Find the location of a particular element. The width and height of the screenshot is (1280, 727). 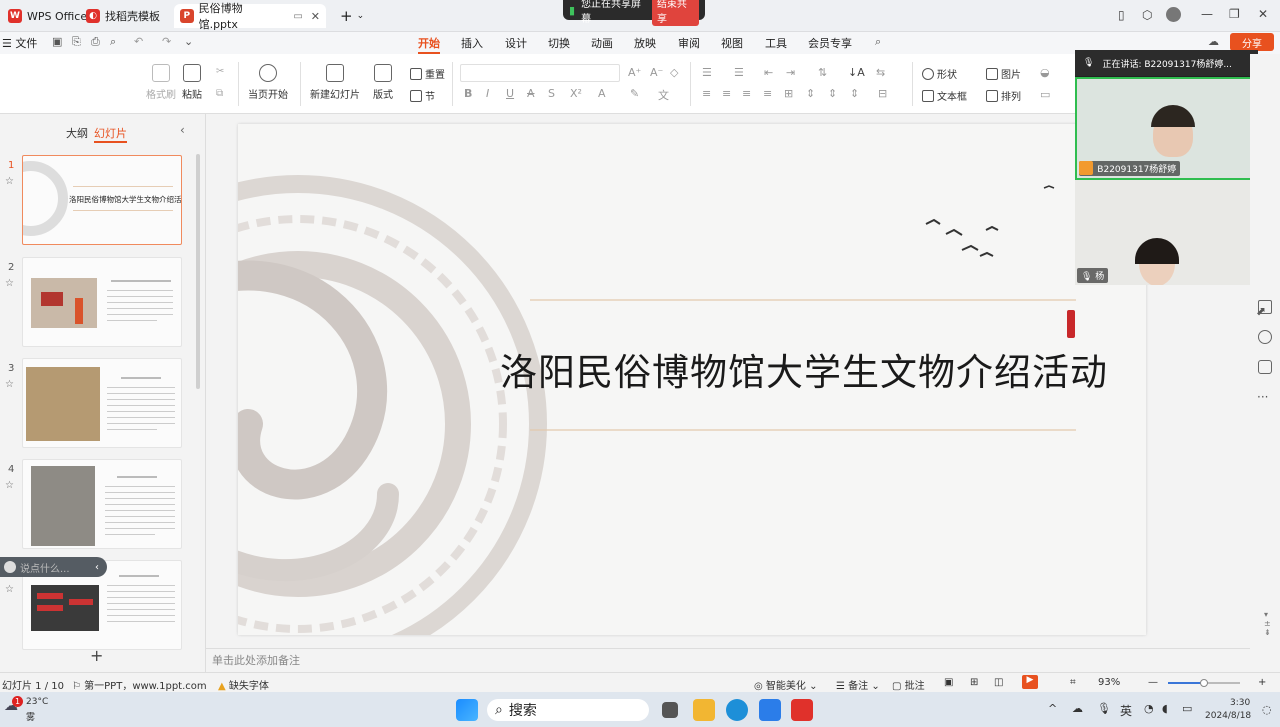

font-color-icon: A is located at coordinates (602, 93).